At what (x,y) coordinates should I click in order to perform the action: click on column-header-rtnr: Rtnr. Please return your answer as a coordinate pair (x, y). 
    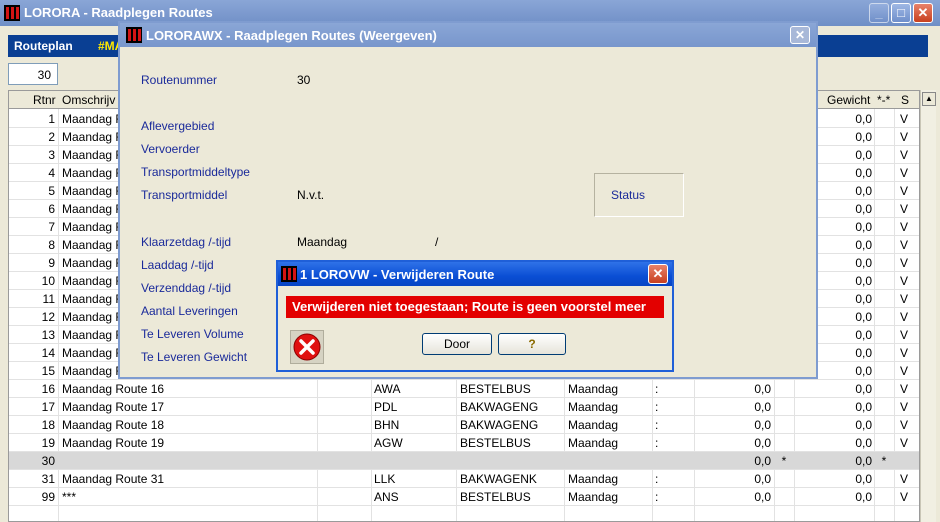
    Looking at the image, I should click on (44, 100).